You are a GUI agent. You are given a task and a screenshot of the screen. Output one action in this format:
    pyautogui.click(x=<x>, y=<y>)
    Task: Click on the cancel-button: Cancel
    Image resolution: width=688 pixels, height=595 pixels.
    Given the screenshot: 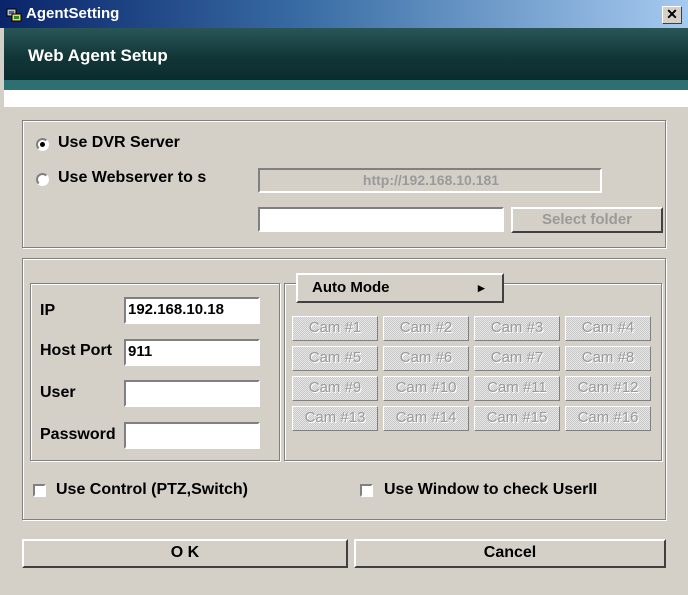 What is the action you would take?
    pyautogui.click(x=510, y=553)
    